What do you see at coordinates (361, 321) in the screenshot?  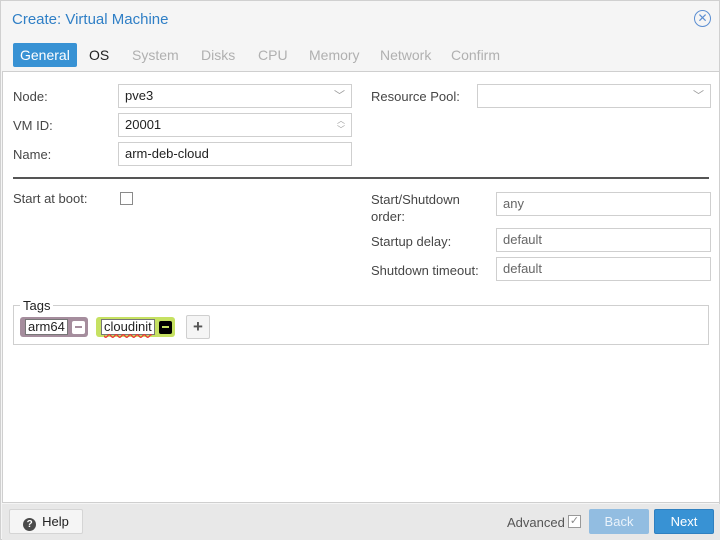 I see `tags-fieldset: Tags arm64 cloudinit +` at bounding box center [361, 321].